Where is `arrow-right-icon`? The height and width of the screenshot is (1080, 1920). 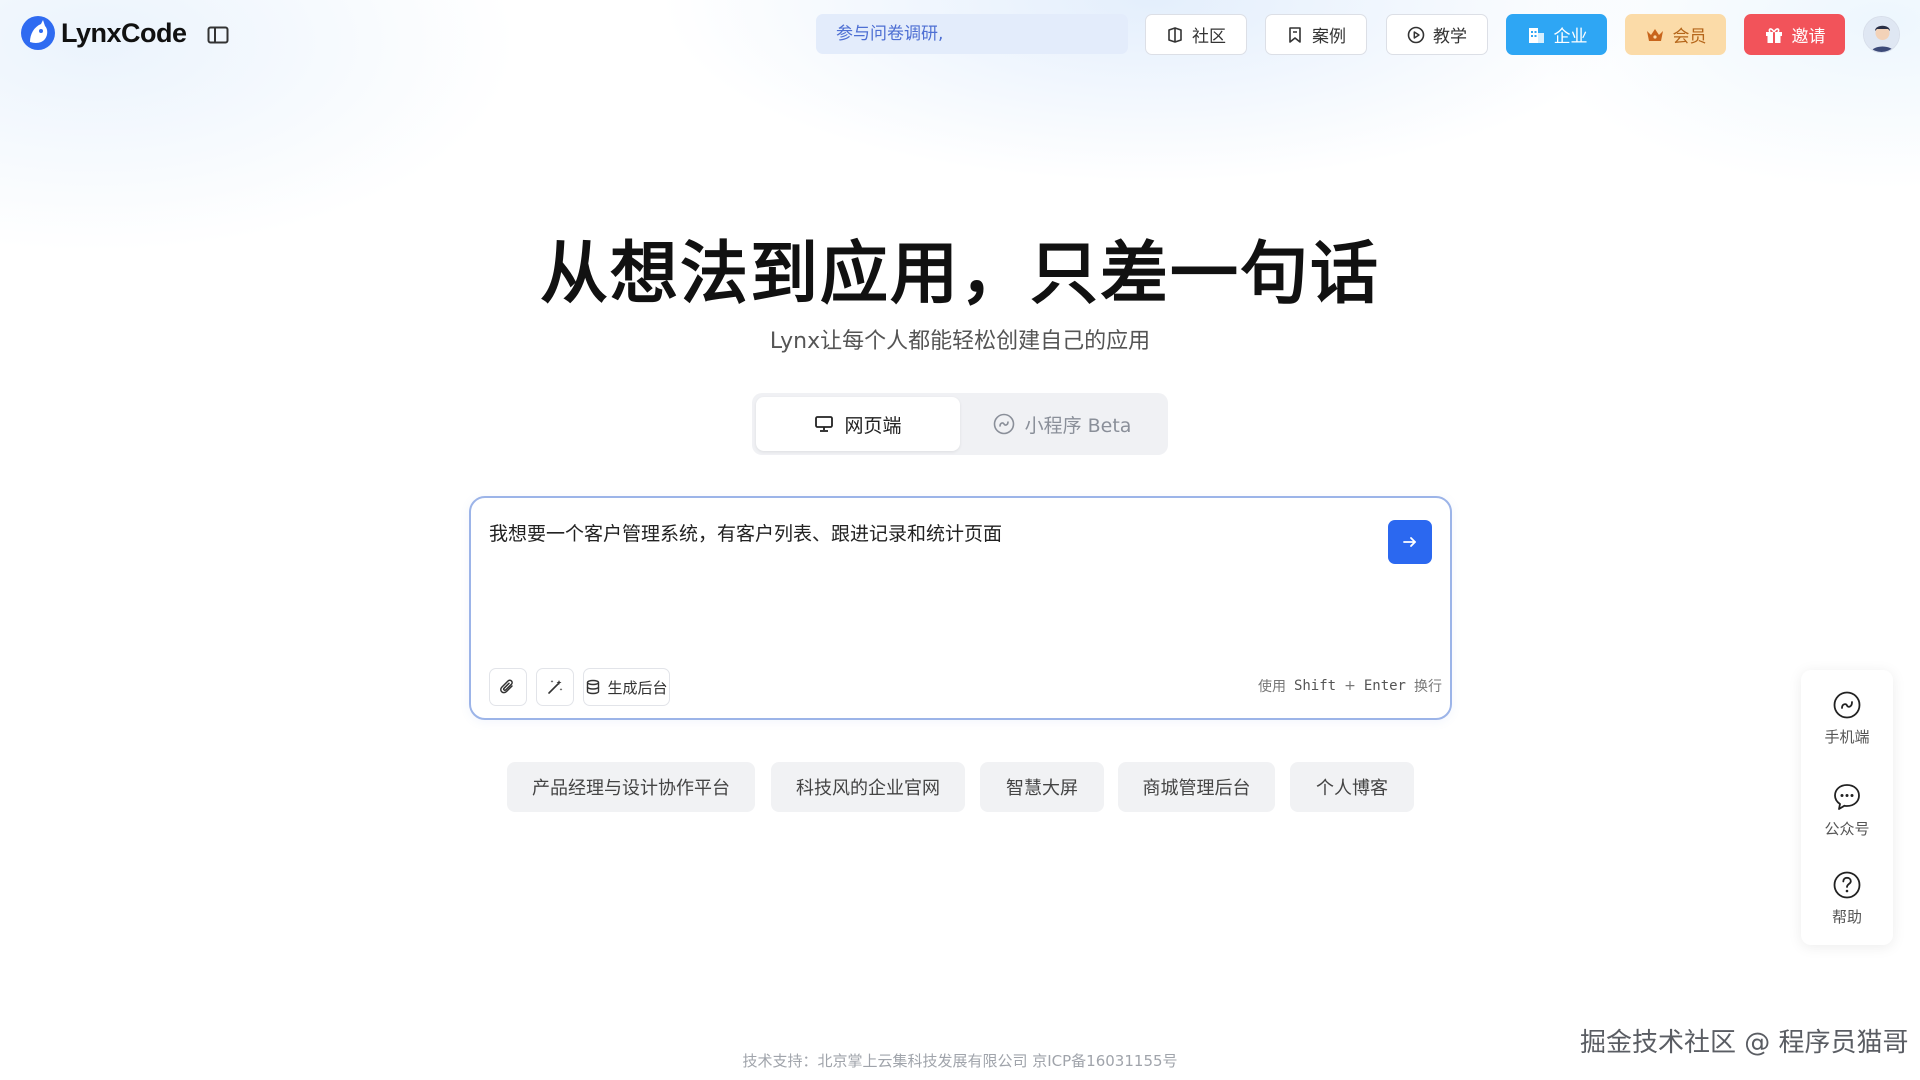
arrow-right-icon is located at coordinates (1409, 542).